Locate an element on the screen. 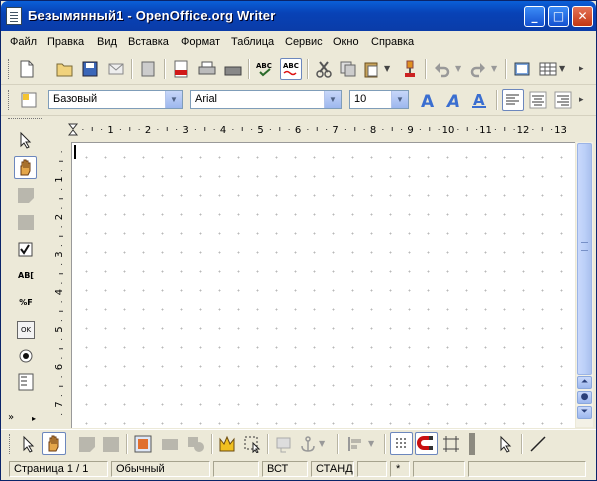 Image resolution: width=597 pixels, height=481 pixels. spellcheck-icon: ABC is located at coordinates (265, 69).